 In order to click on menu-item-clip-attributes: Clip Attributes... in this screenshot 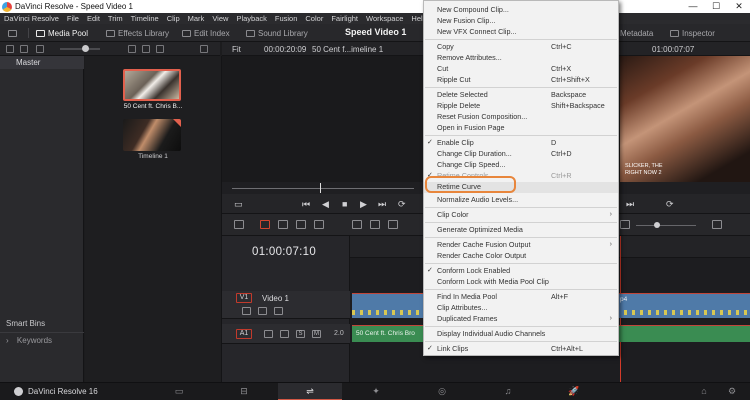, I will do `click(521, 308)`.